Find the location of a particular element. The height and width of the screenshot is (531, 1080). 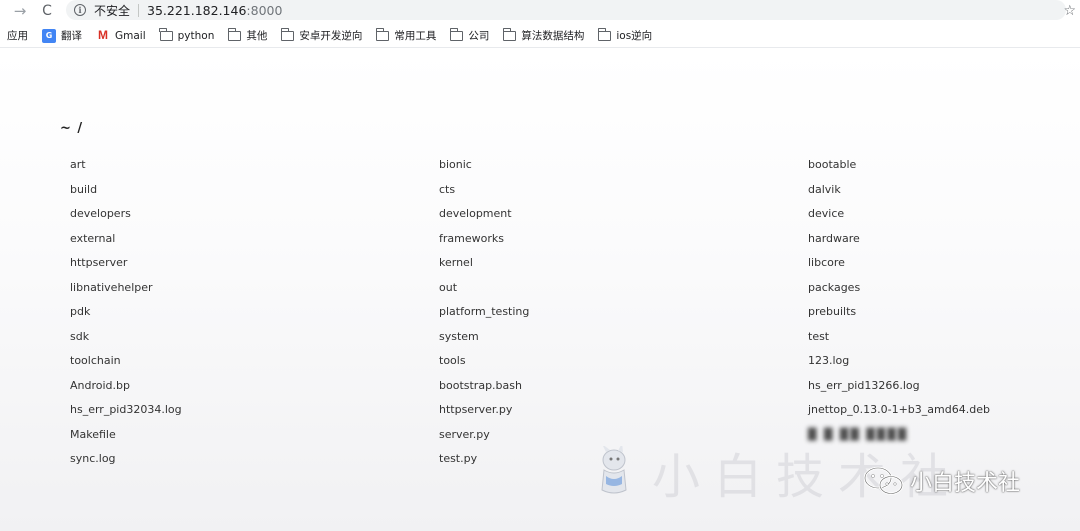

file-link: kernel is located at coordinates (623, 263).